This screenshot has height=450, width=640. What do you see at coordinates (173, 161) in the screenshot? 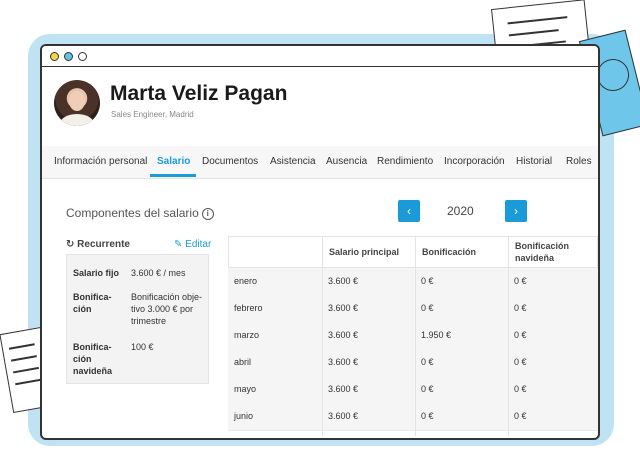
I see `tab-salario: Salario` at bounding box center [173, 161].